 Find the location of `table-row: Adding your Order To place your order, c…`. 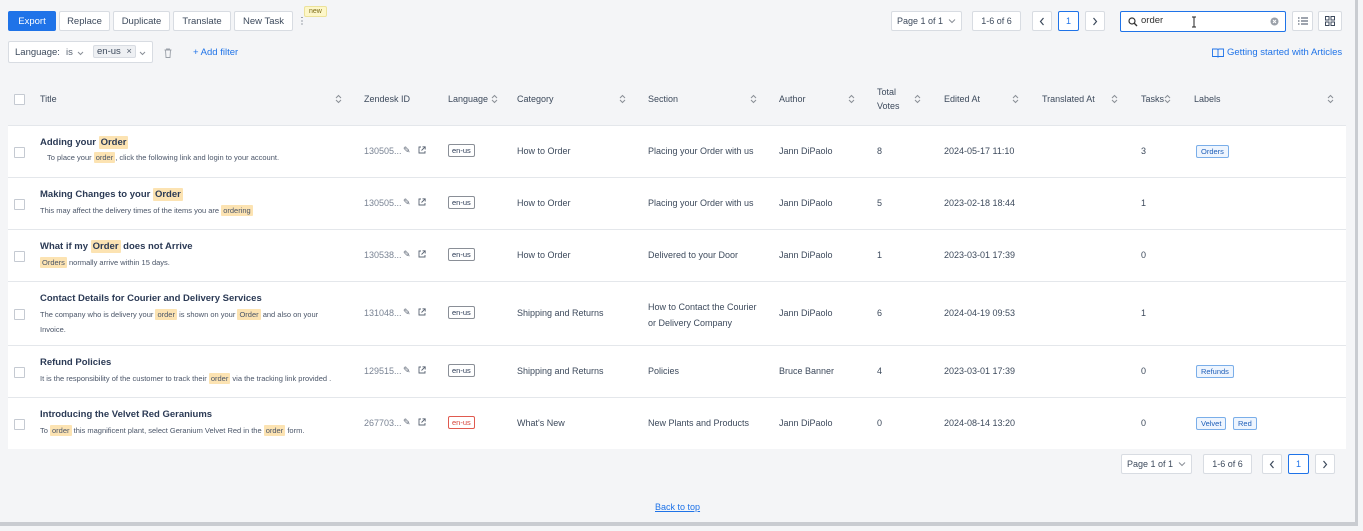

table-row: Adding your Order To place your order, c… is located at coordinates (677, 152).